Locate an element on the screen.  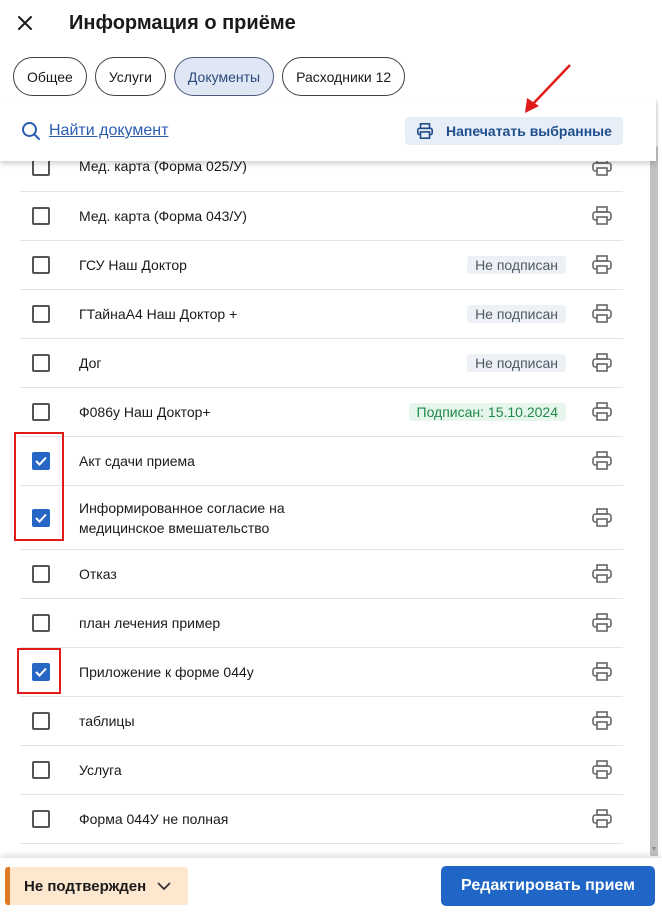
page-title: Информация о приёме is located at coordinates (182, 23).